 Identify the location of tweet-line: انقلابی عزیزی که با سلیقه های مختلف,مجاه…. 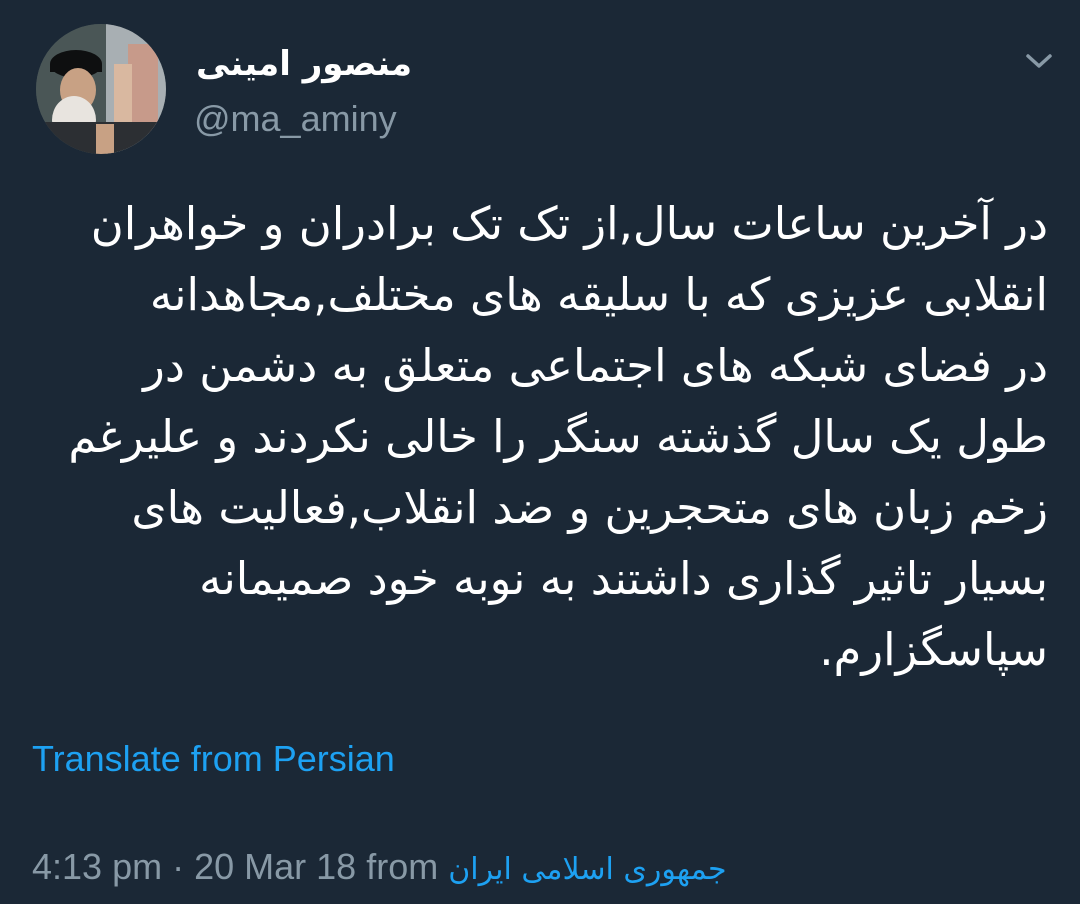
(598, 294).